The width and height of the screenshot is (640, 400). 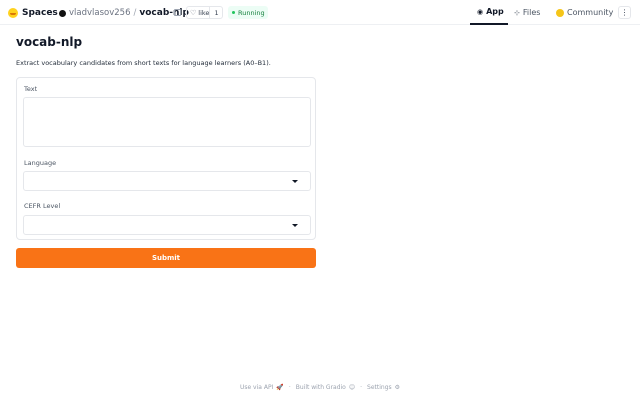 I want to click on status-dot-icon, so click(x=233, y=12).